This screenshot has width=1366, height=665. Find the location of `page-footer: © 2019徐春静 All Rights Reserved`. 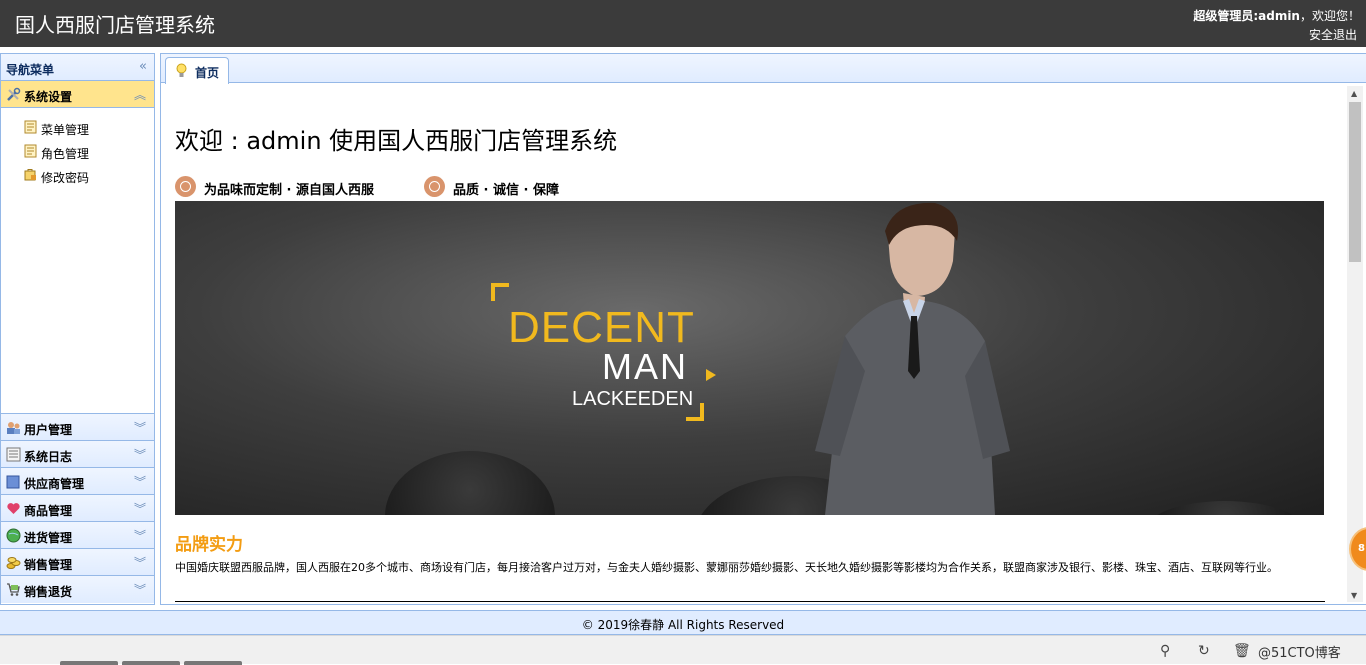

page-footer: © 2019徐春静 All Rights Reserved is located at coordinates (683, 622).